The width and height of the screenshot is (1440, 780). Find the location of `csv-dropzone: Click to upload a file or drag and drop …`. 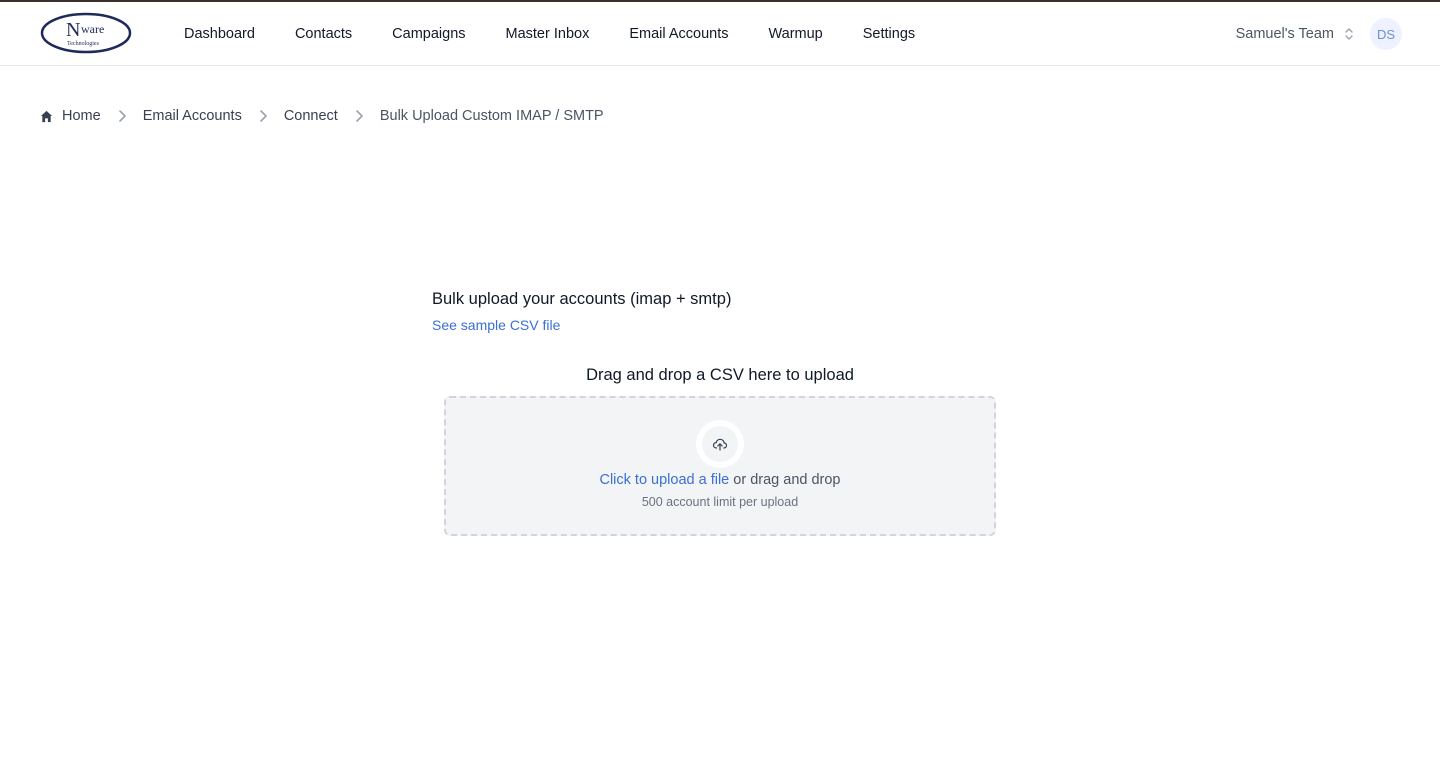

csv-dropzone: Click to upload a file or drag and drop … is located at coordinates (720, 466).